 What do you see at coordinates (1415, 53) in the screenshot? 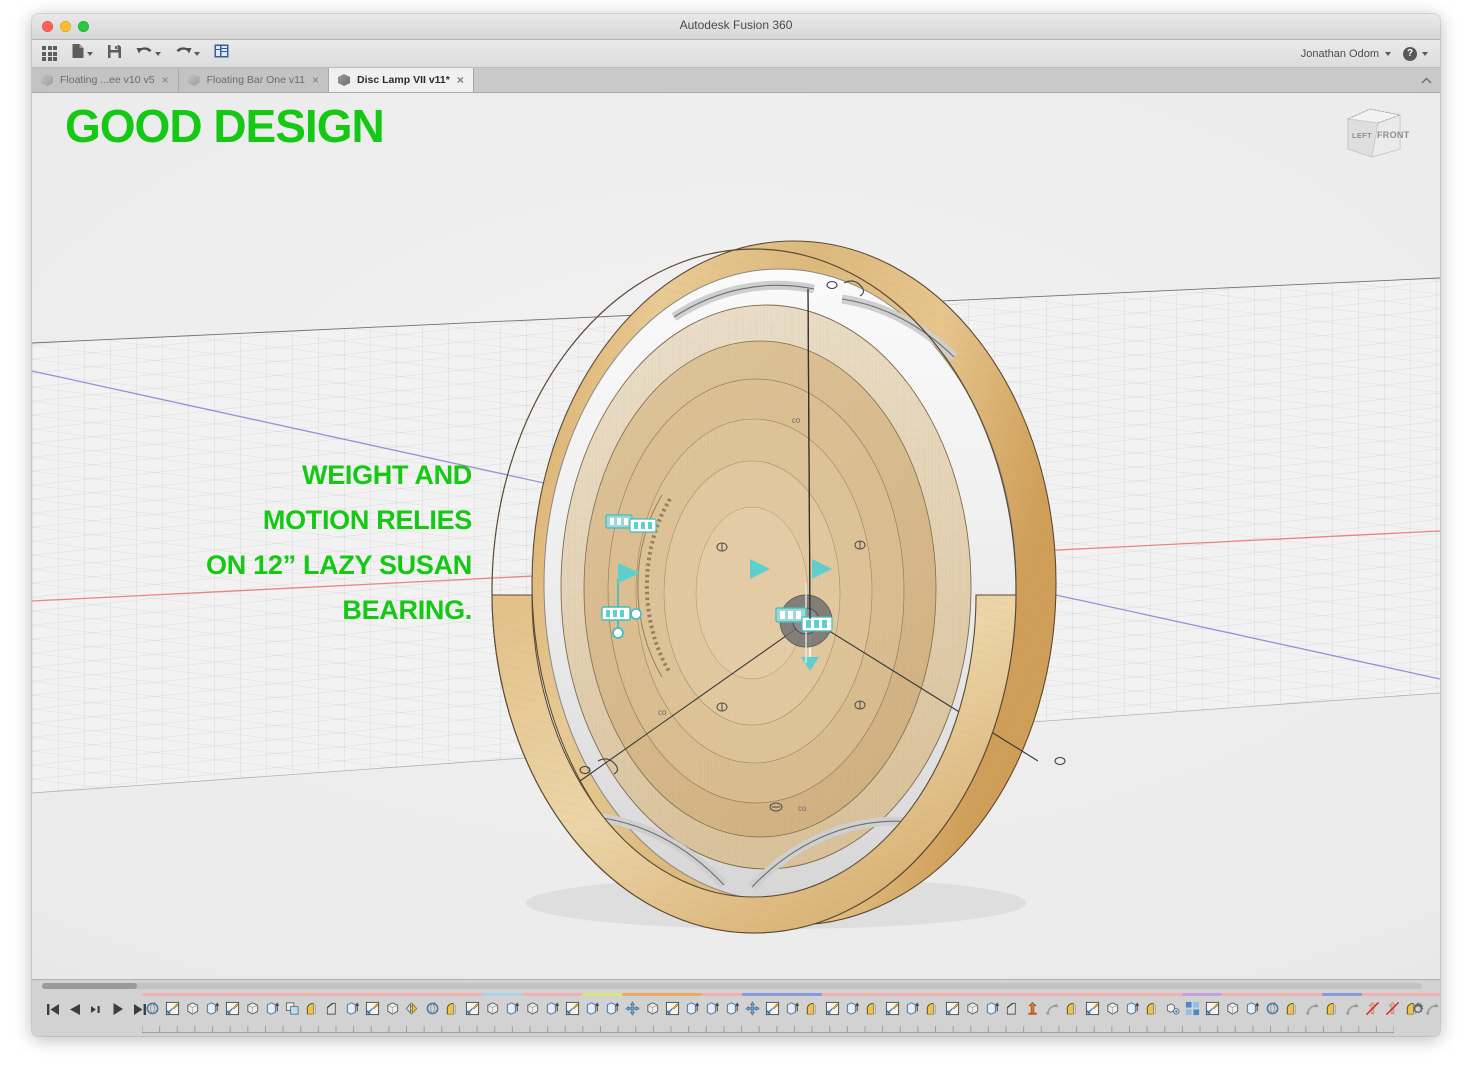
I see `help-menu-button: ?` at bounding box center [1415, 53].